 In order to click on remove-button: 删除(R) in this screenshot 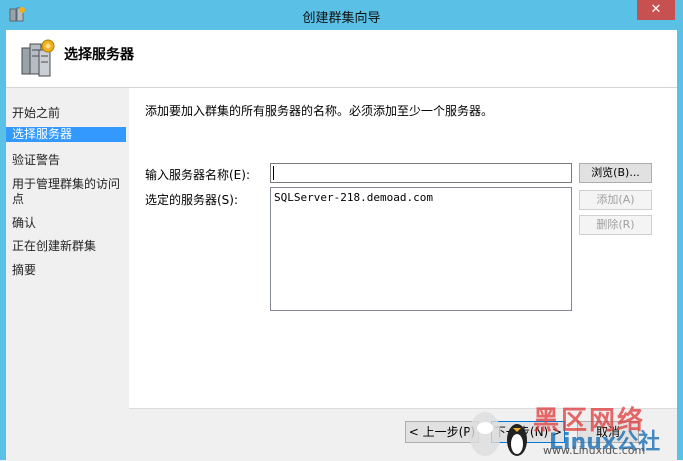, I will do `click(615, 225)`.